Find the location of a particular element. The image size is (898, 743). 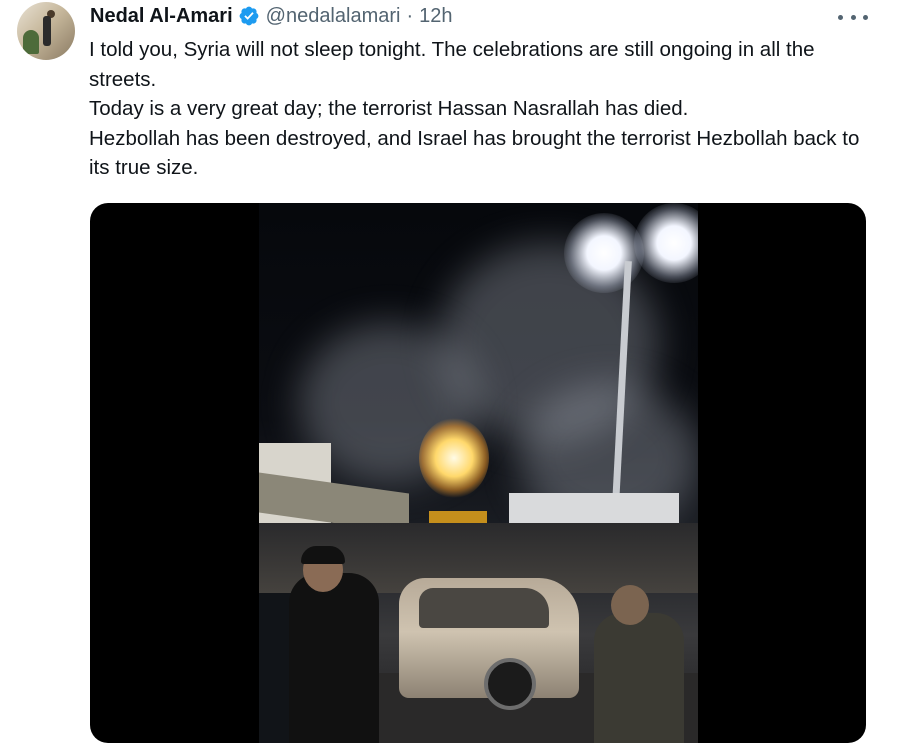

car-wheel is located at coordinates (510, 684).